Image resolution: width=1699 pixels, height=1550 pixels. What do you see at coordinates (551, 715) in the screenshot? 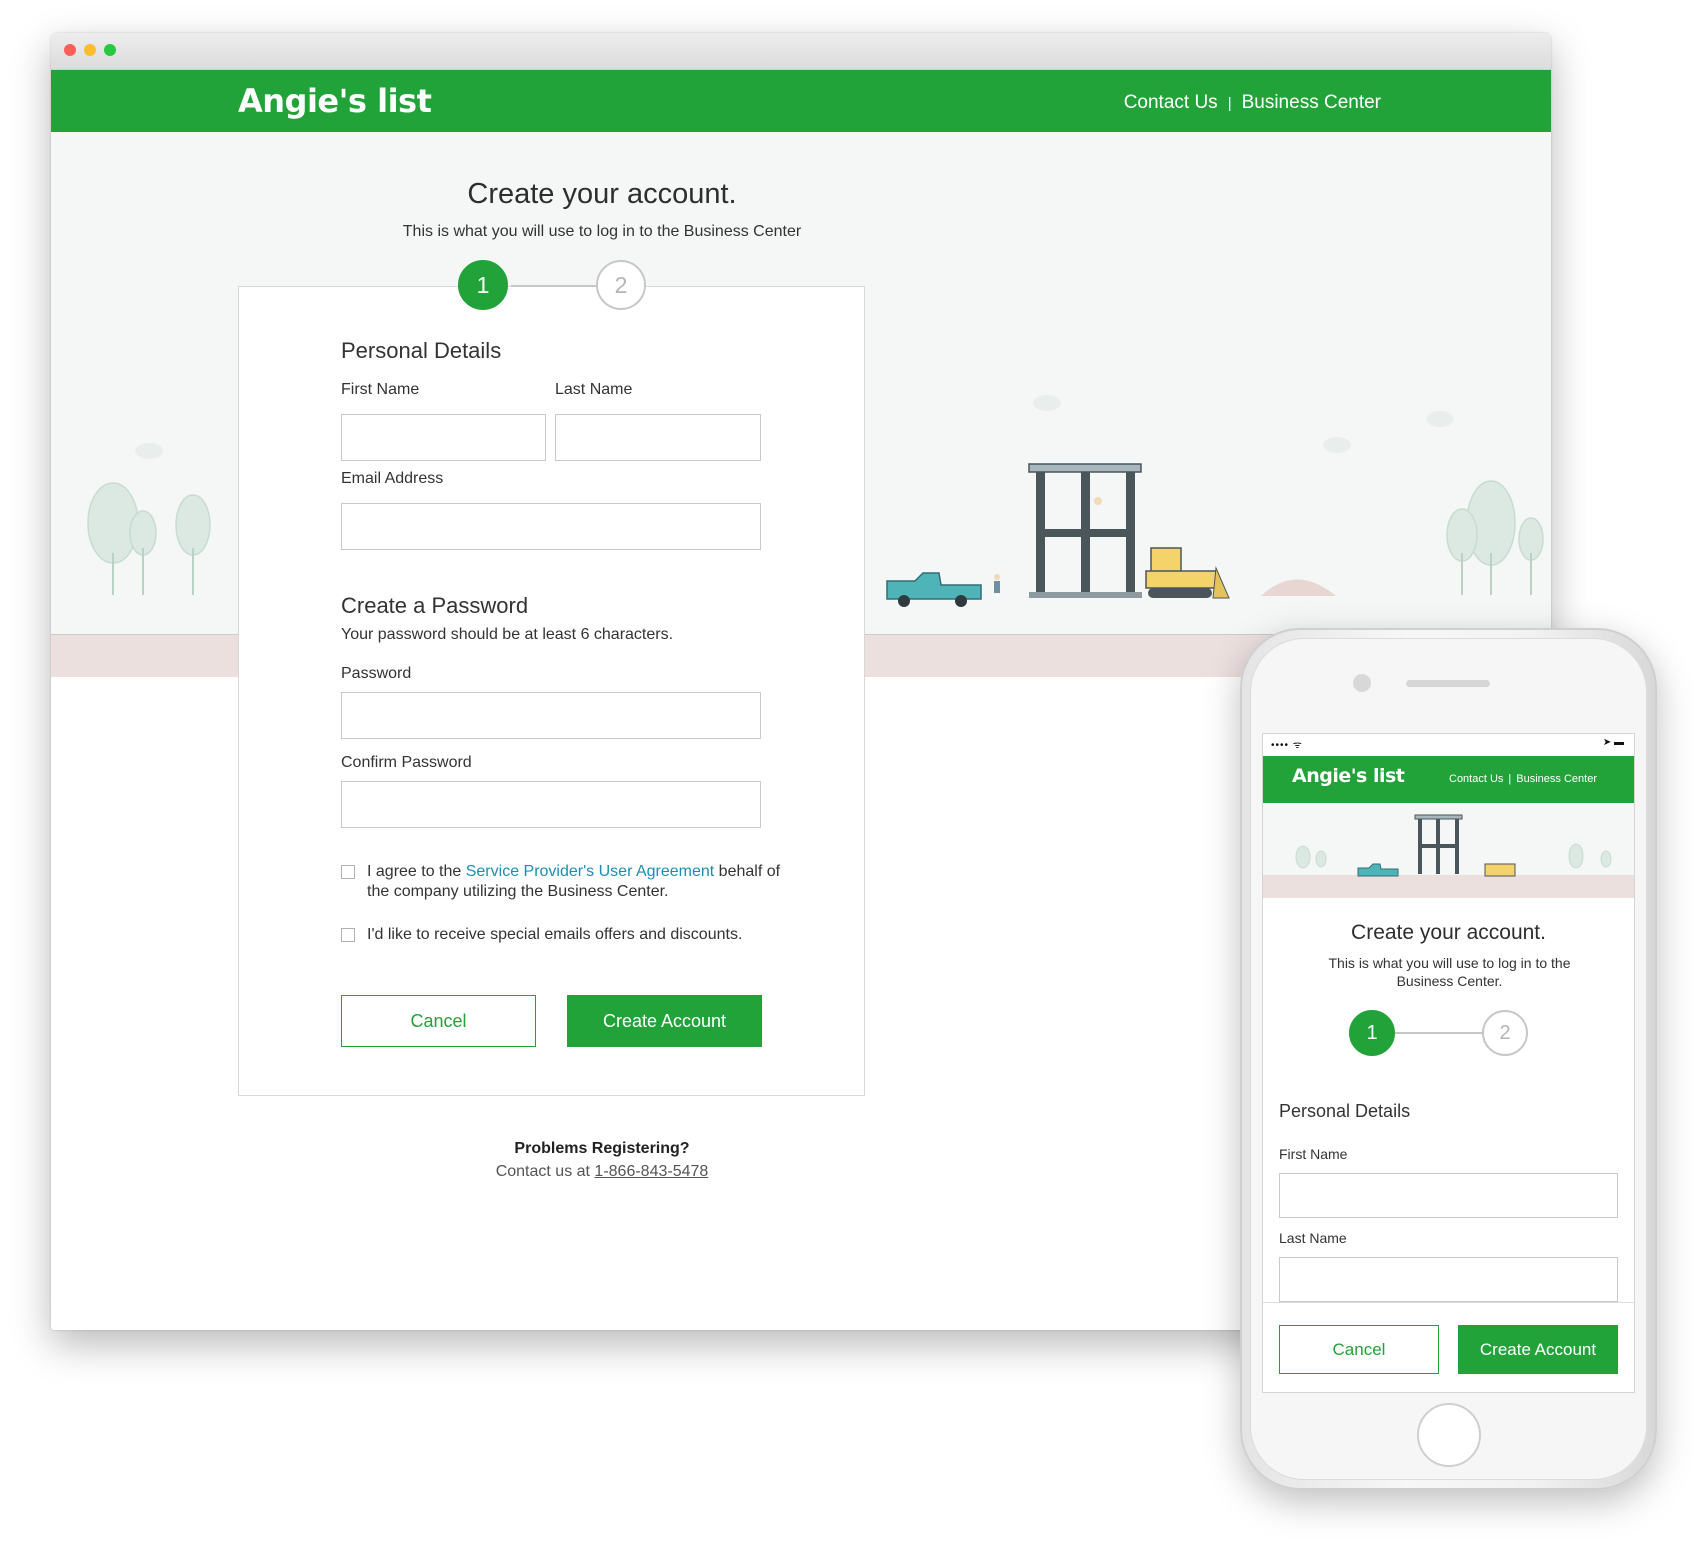
I see `password-field` at bounding box center [551, 715].